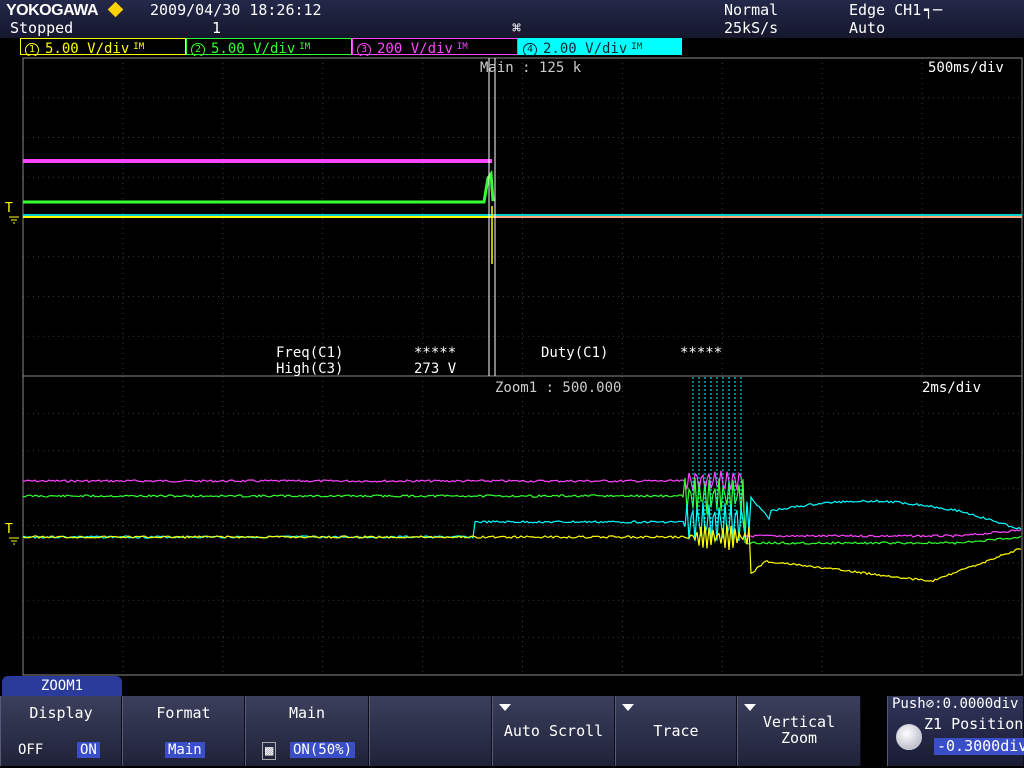 The image size is (1024, 768). What do you see at coordinates (183, 713) in the screenshot?
I see `format-label: Format` at bounding box center [183, 713].